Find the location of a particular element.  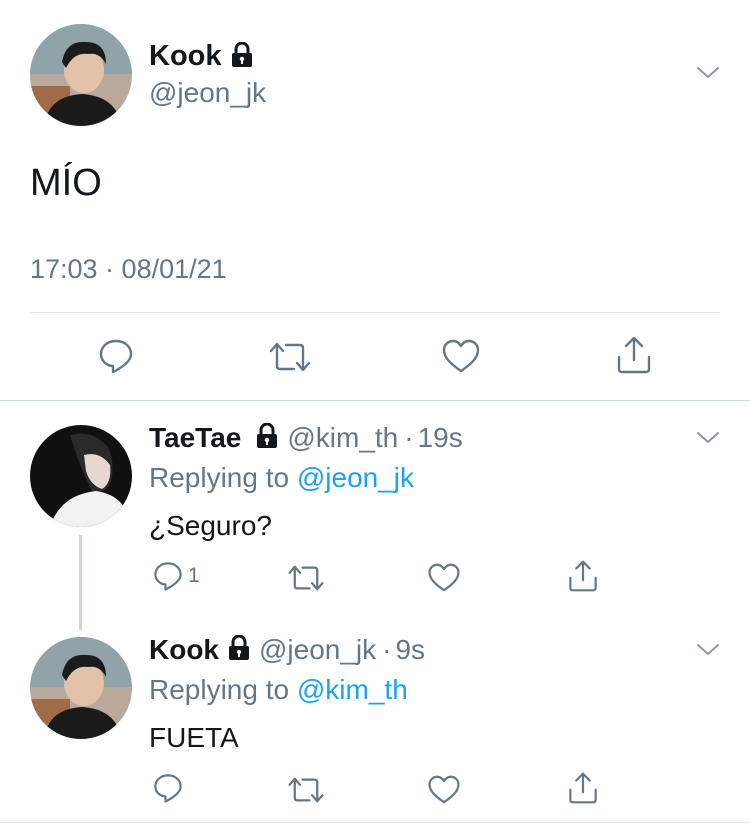

main-display-name: Kook is located at coordinates (201, 58).